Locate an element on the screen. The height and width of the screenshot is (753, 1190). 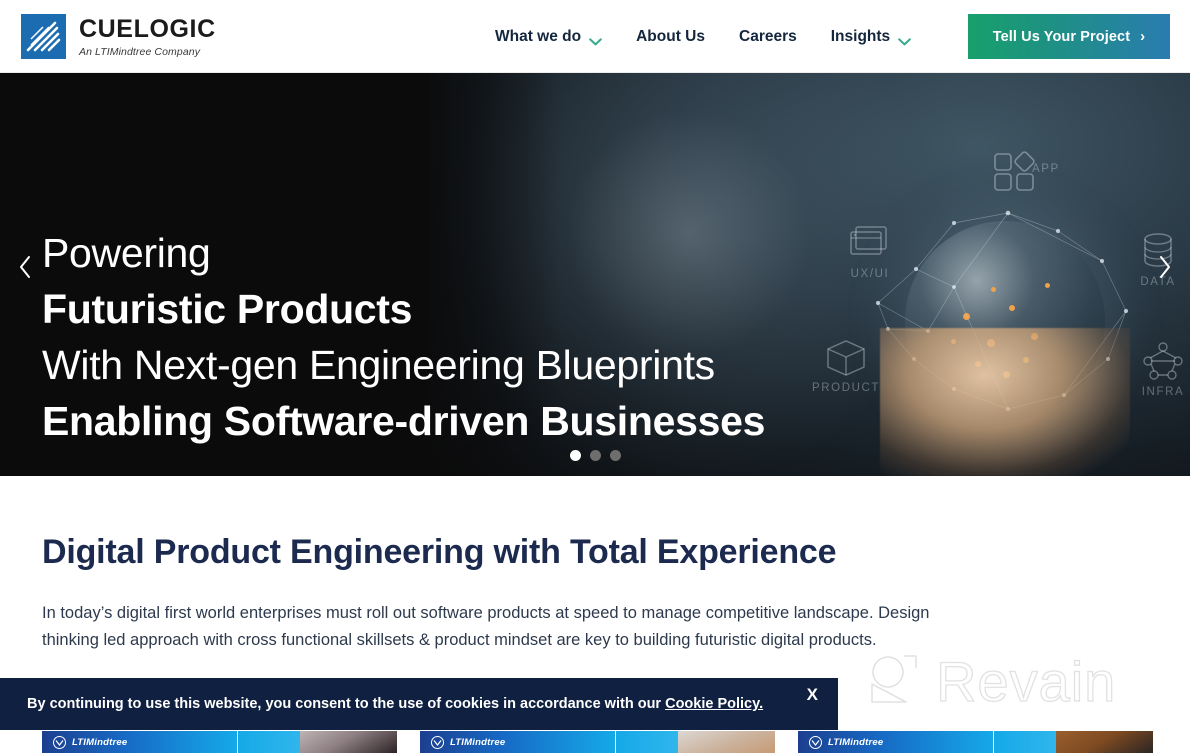
site-logo: CUELOGIC An LTIMindtree Company is located at coordinates (118, 36).